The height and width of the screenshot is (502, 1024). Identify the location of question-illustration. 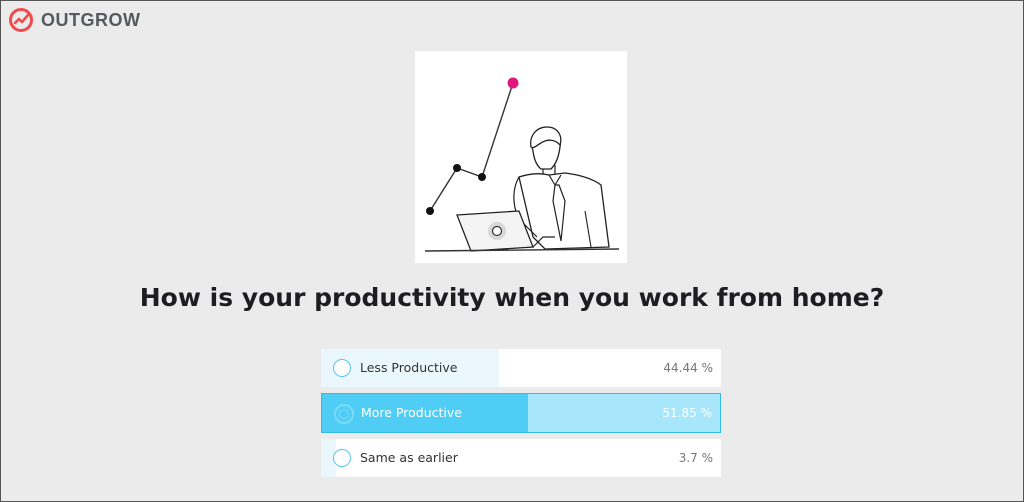
(521, 157).